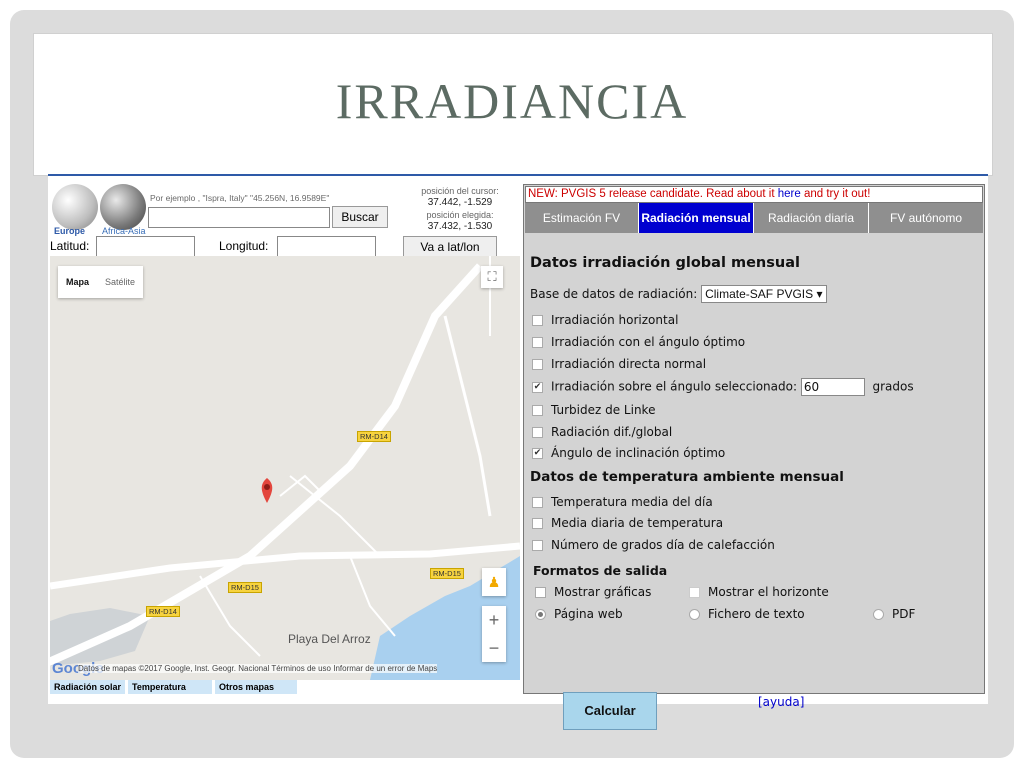 The height and width of the screenshot is (768, 1024). What do you see at coordinates (819, 294) in the screenshot?
I see `chevron-down-icon: ▾` at bounding box center [819, 294].